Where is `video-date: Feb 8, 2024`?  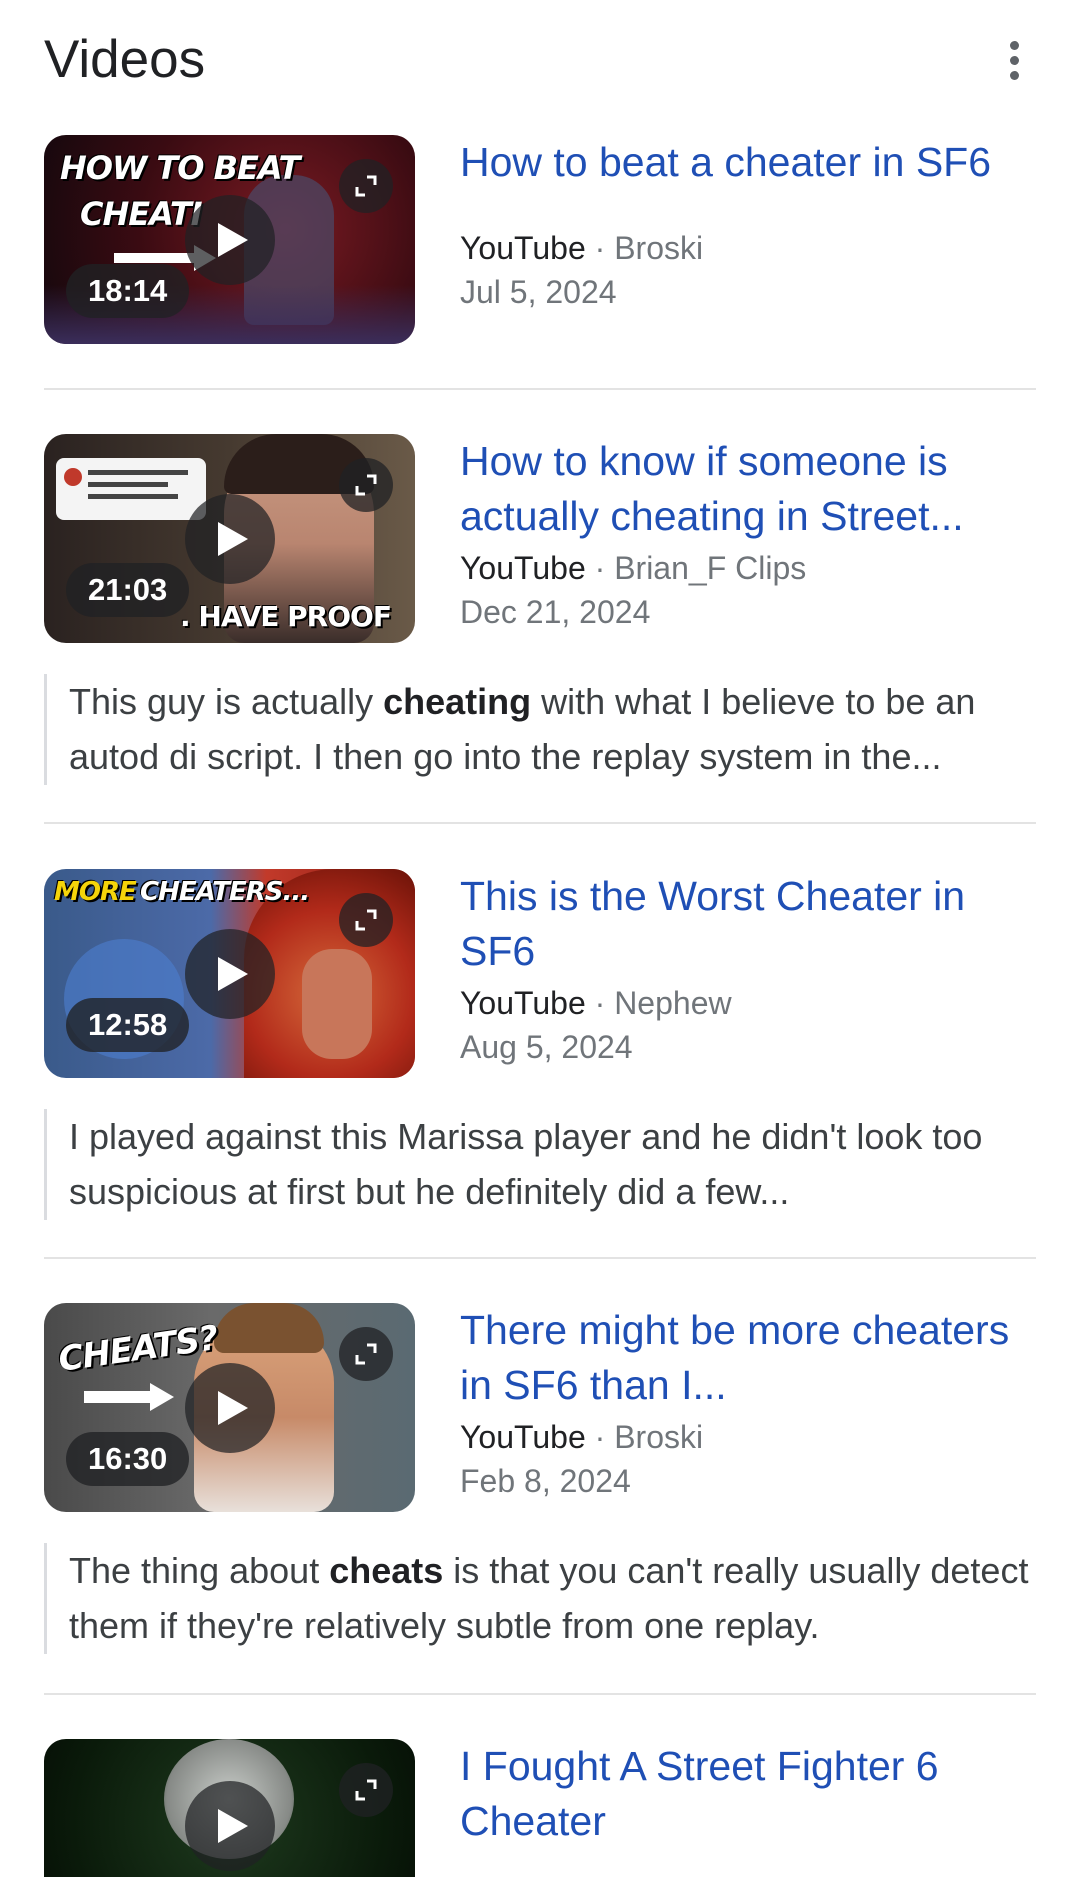
video-date: Feb 8, 2024 is located at coordinates (545, 1481).